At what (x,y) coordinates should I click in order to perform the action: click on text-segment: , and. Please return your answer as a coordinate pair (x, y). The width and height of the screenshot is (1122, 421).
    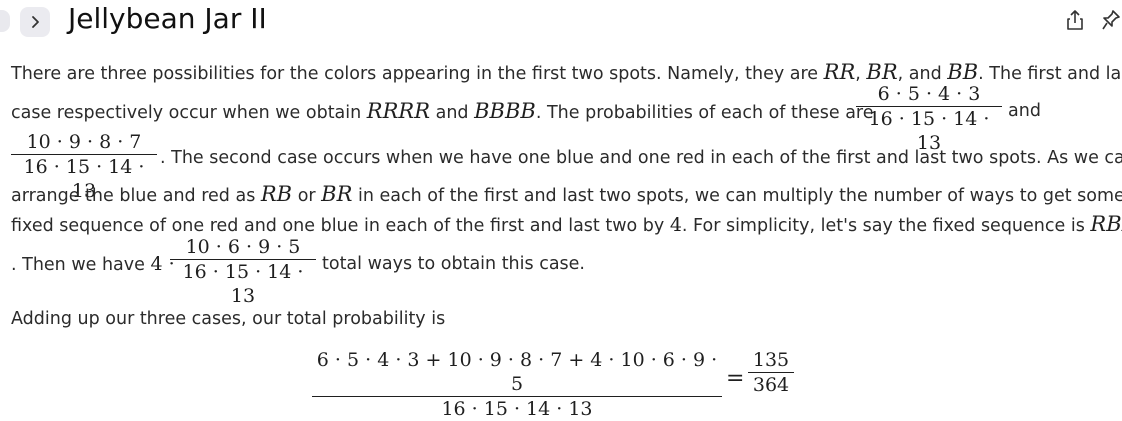
    Looking at the image, I should click on (922, 74).